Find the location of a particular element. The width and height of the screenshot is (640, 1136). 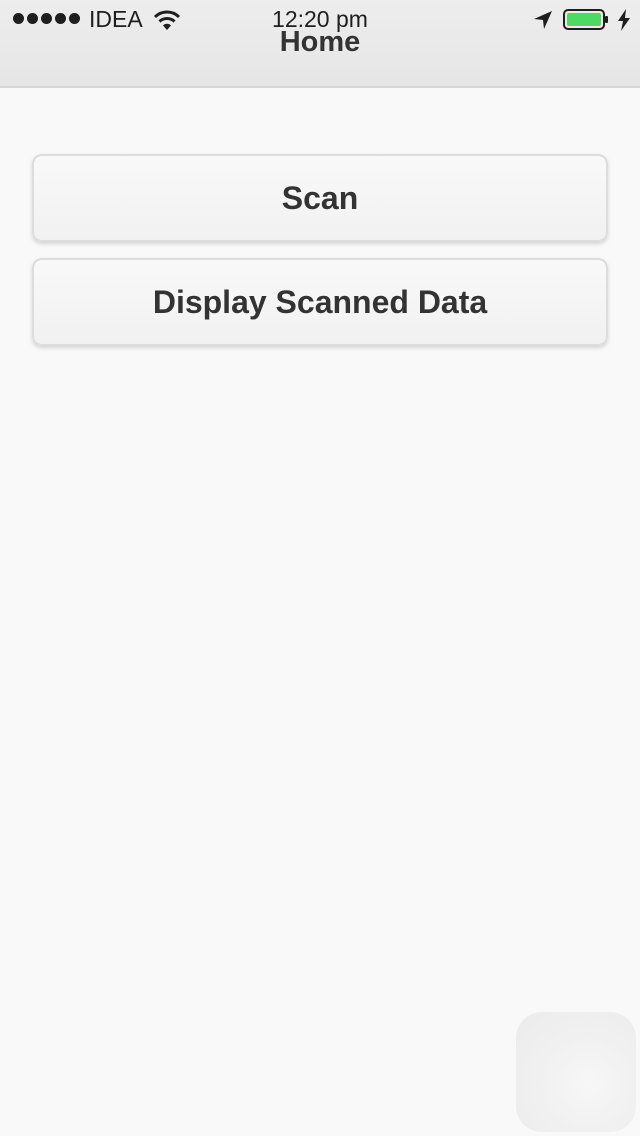

display-scanned-data-button: Display Scanned Data is located at coordinates (320, 302).